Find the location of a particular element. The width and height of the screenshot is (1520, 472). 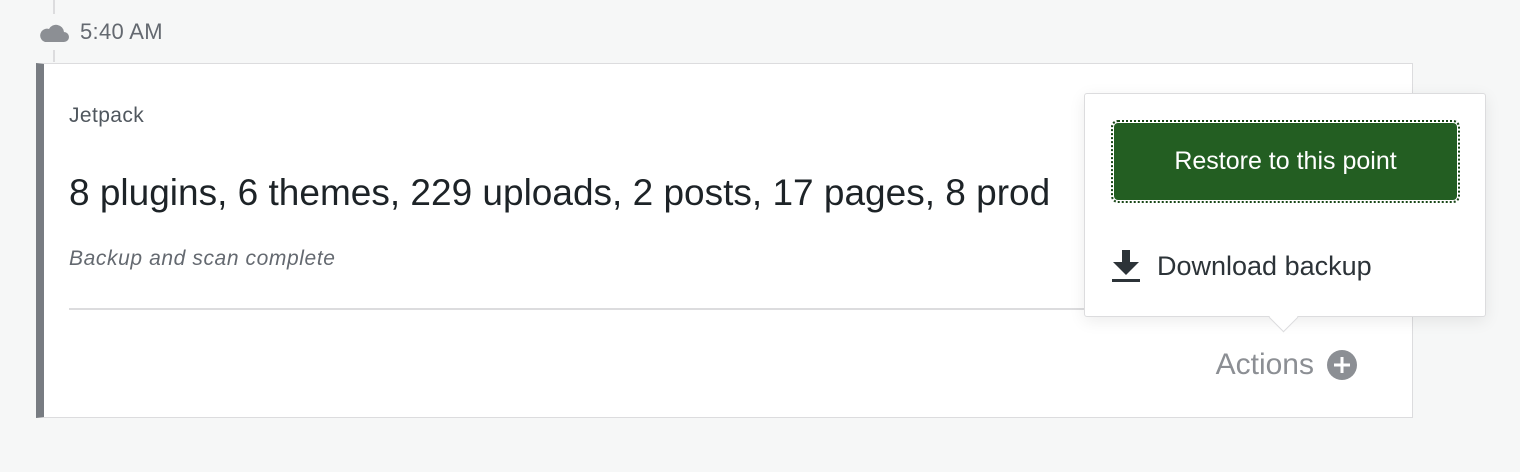

actions-button: Actions is located at coordinates (1287, 365).